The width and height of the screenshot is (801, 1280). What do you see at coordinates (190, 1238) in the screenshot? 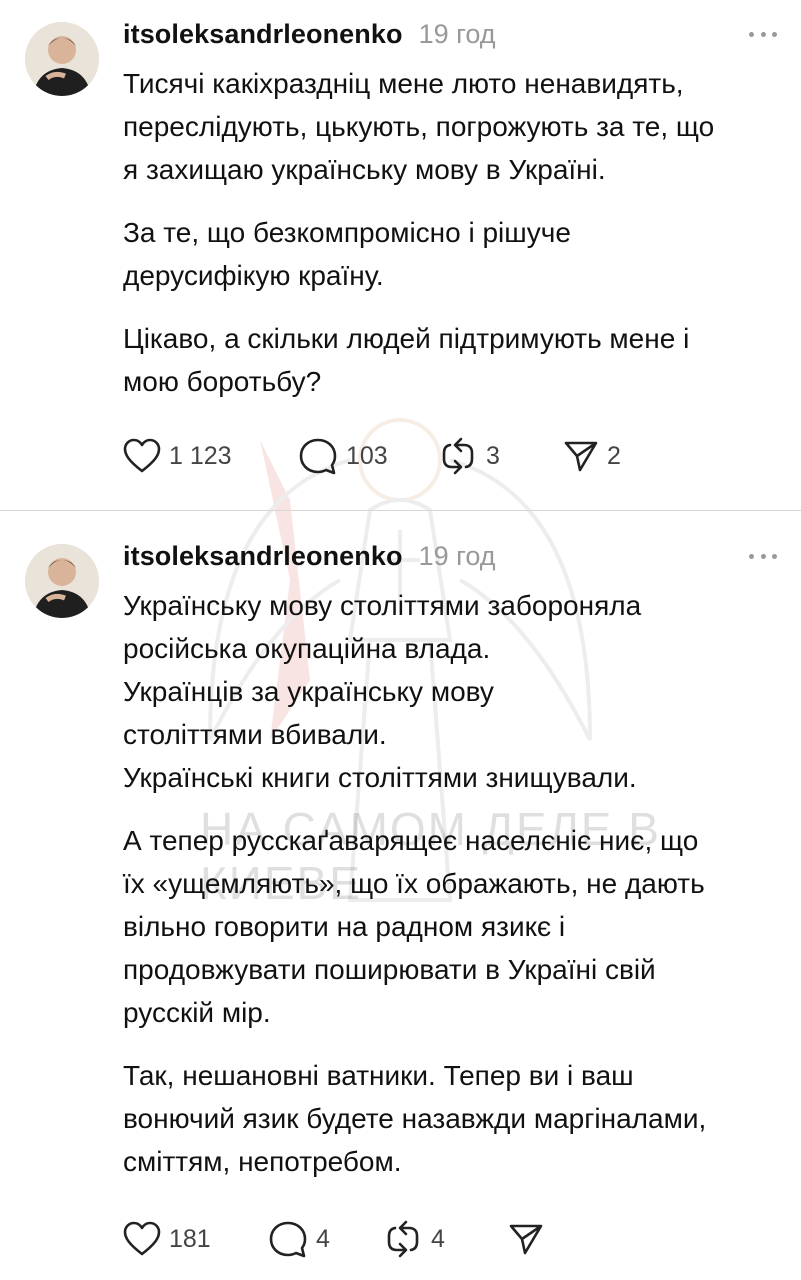
I see `like-count: 181` at bounding box center [190, 1238].